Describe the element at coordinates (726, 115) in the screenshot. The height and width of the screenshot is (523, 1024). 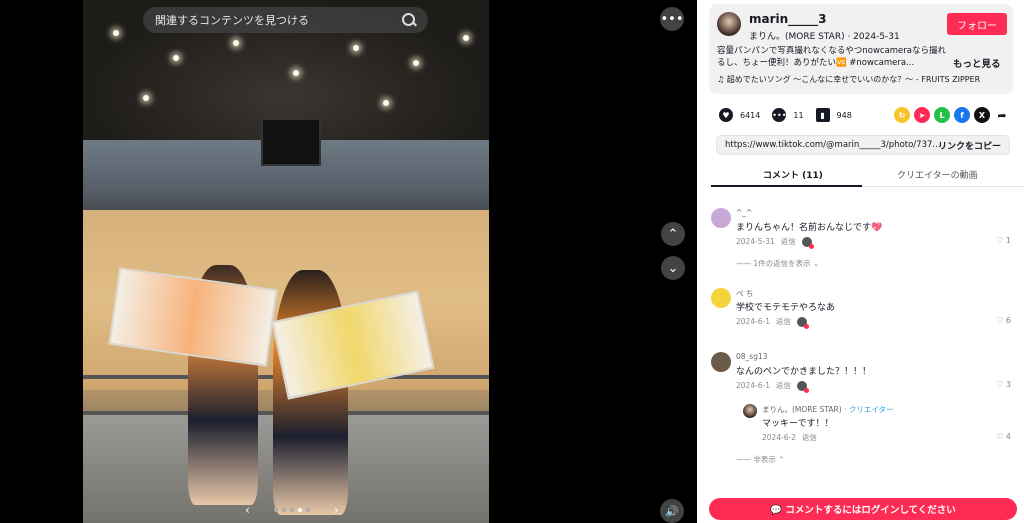
I see `heart-icon: ♥` at that location.